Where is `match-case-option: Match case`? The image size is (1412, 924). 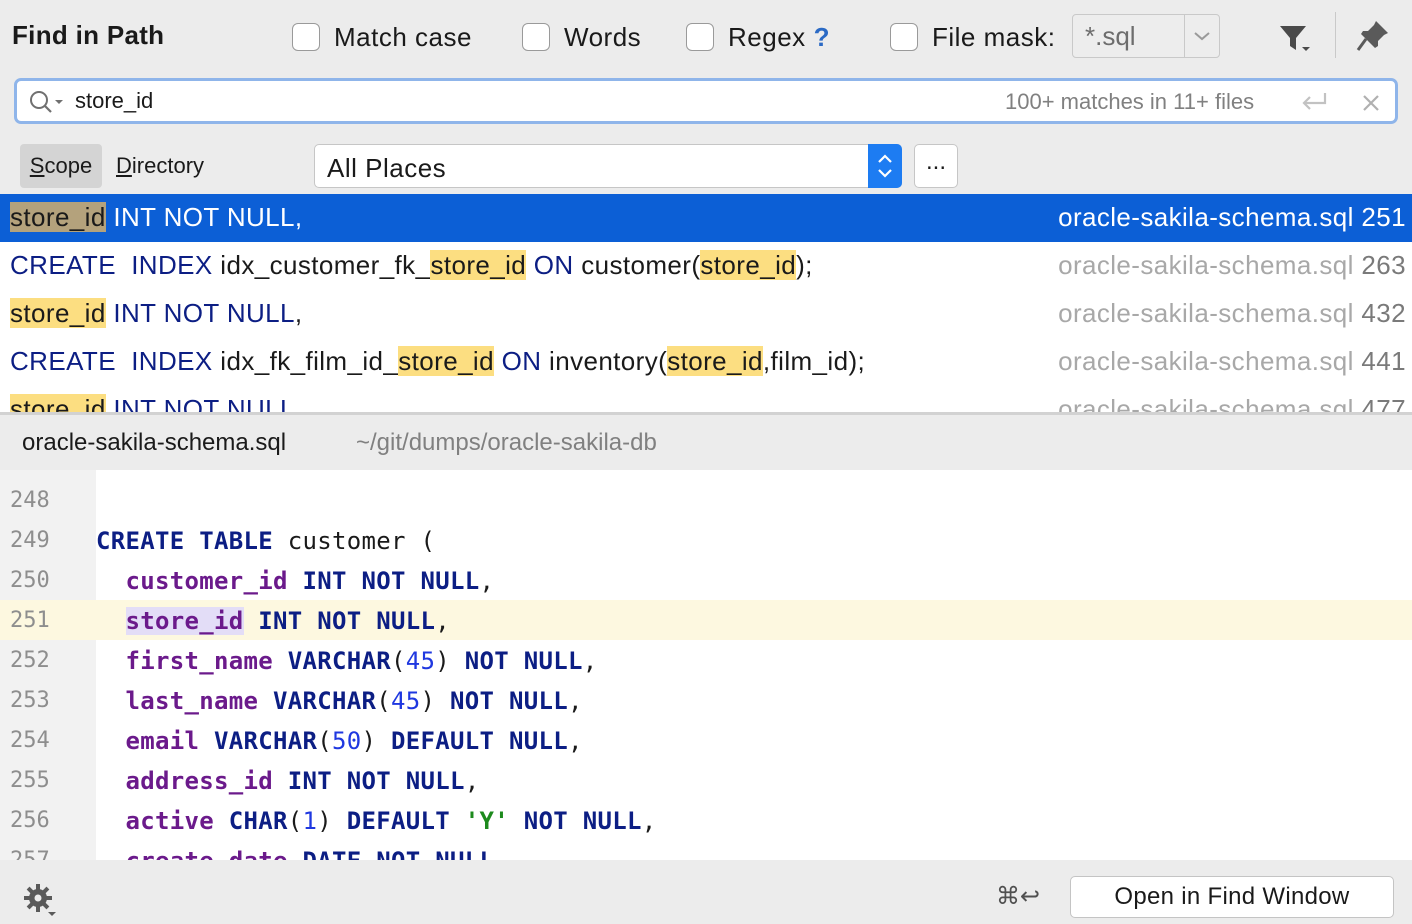
match-case-option: Match case is located at coordinates (382, 37).